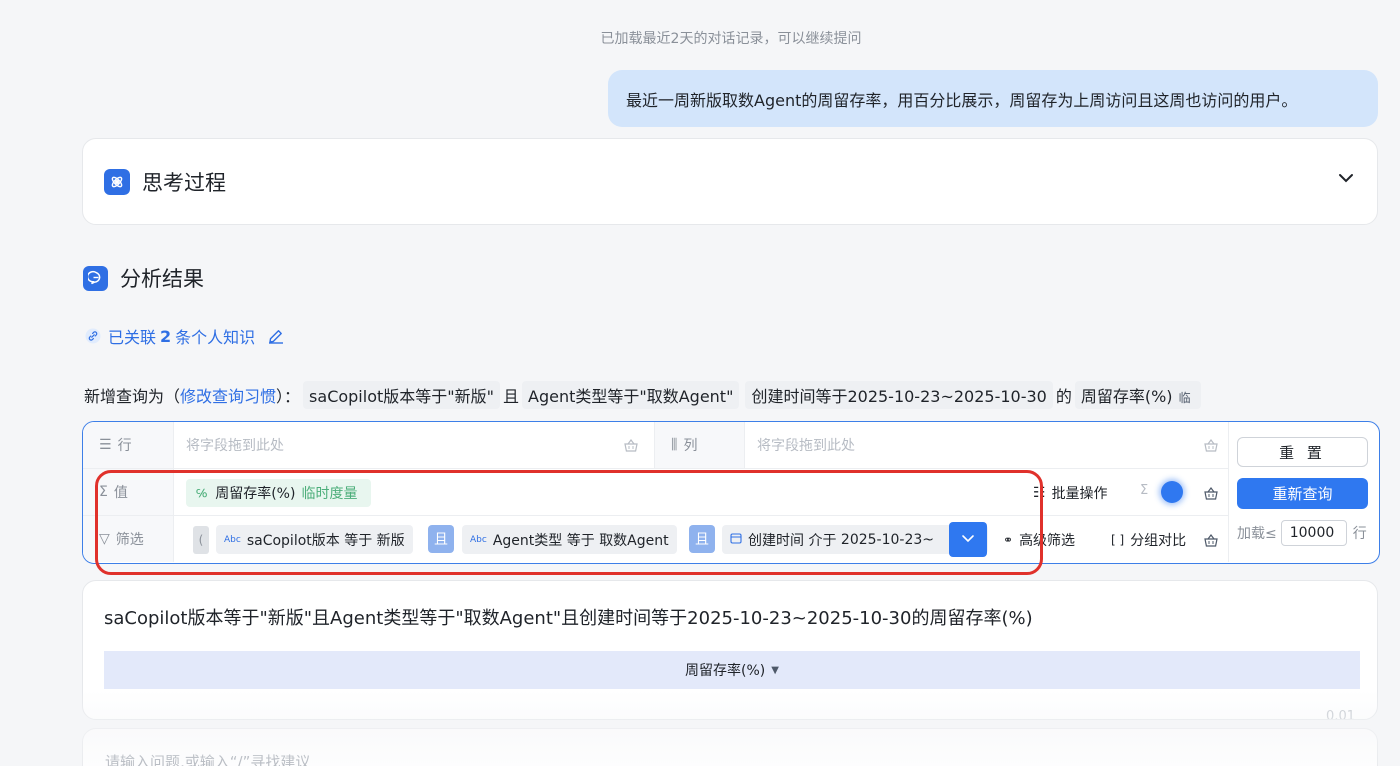  What do you see at coordinates (1158, 541) in the screenshot?
I see `group-compare-label: 分组对比` at bounding box center [1158, 541].